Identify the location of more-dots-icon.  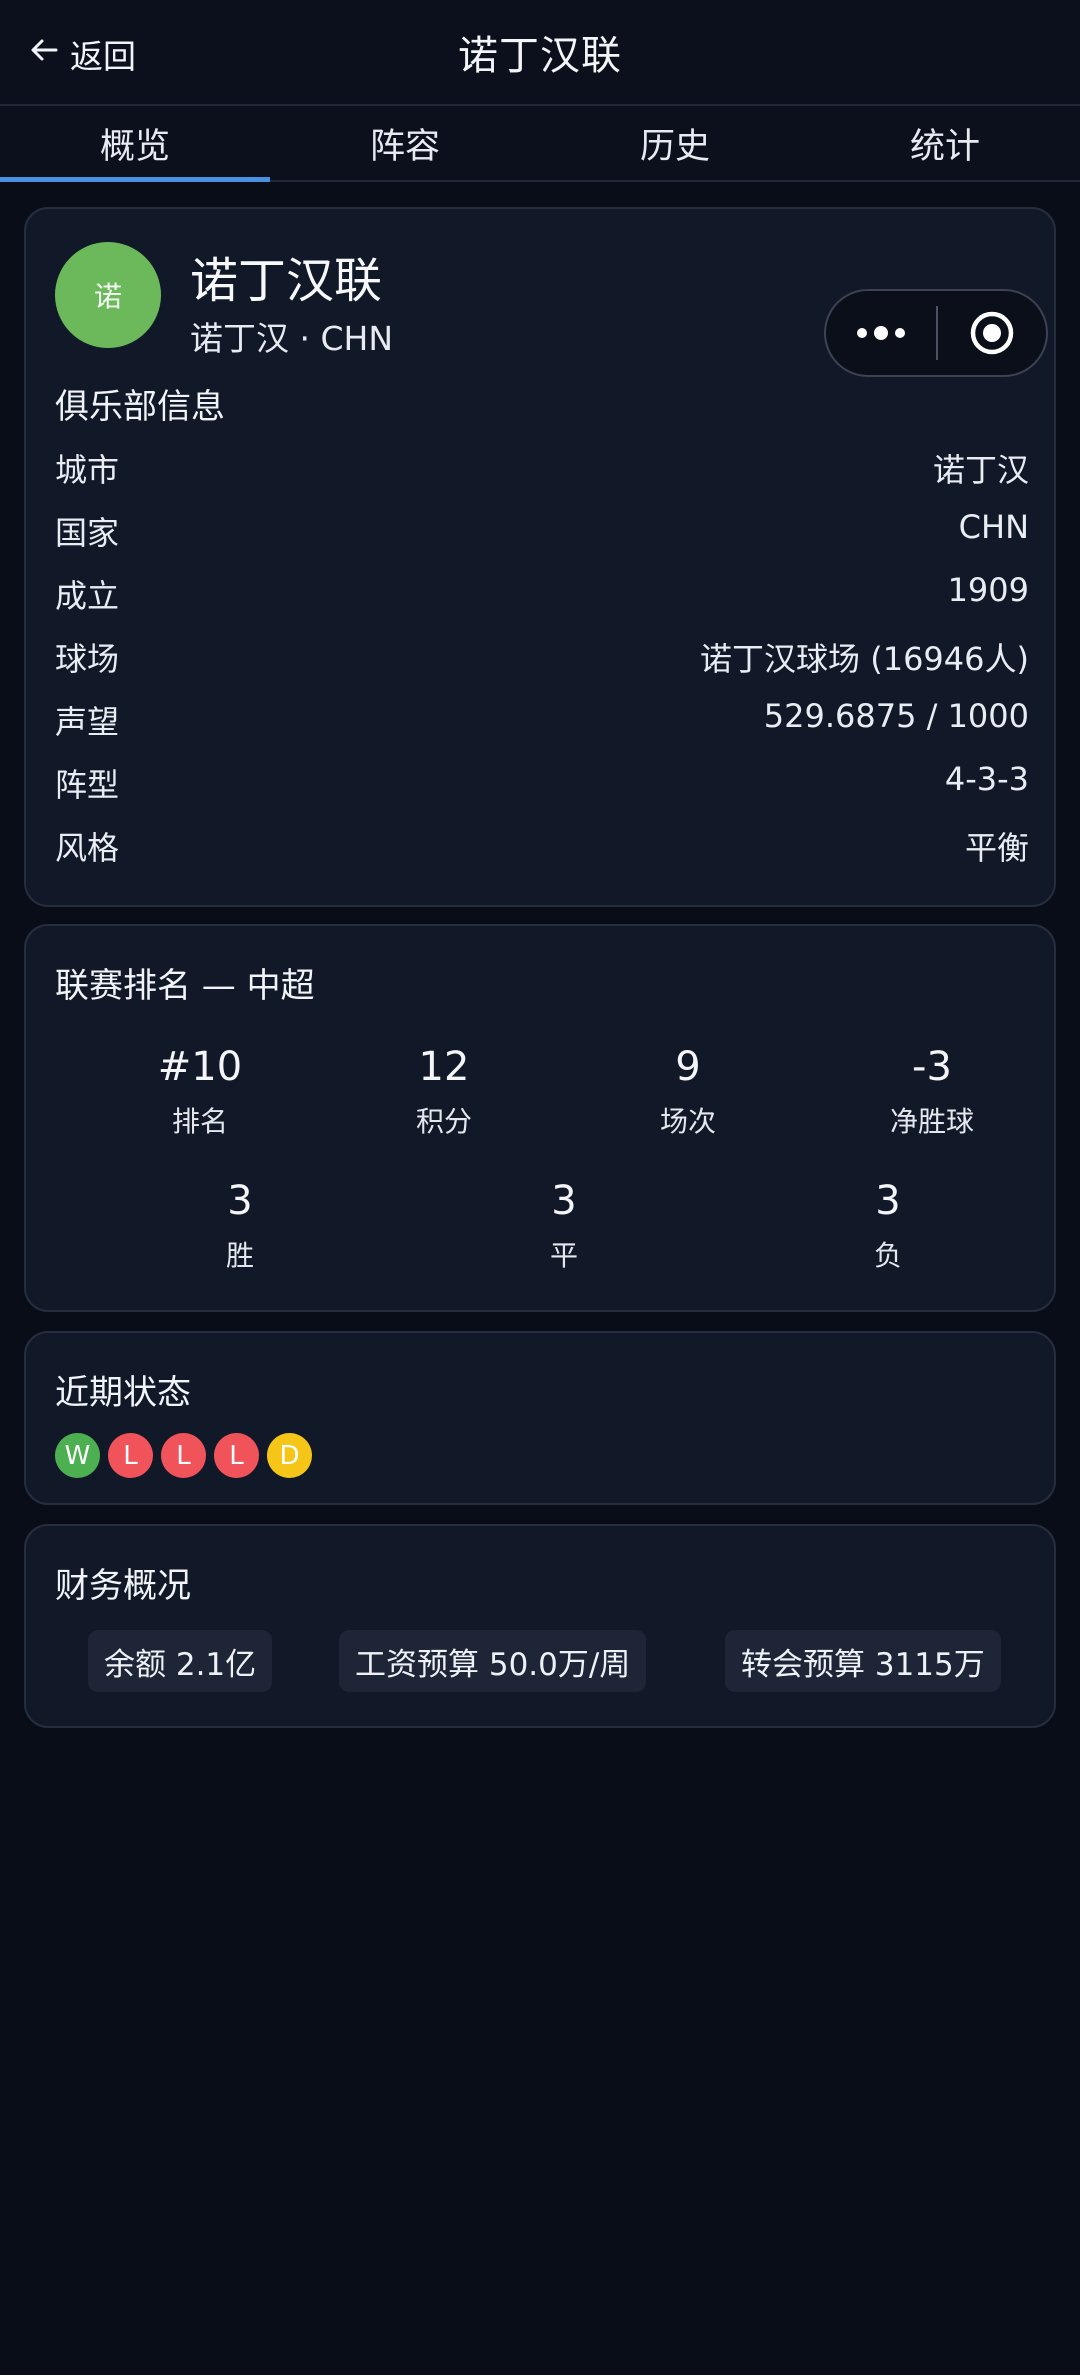
(862, 333).